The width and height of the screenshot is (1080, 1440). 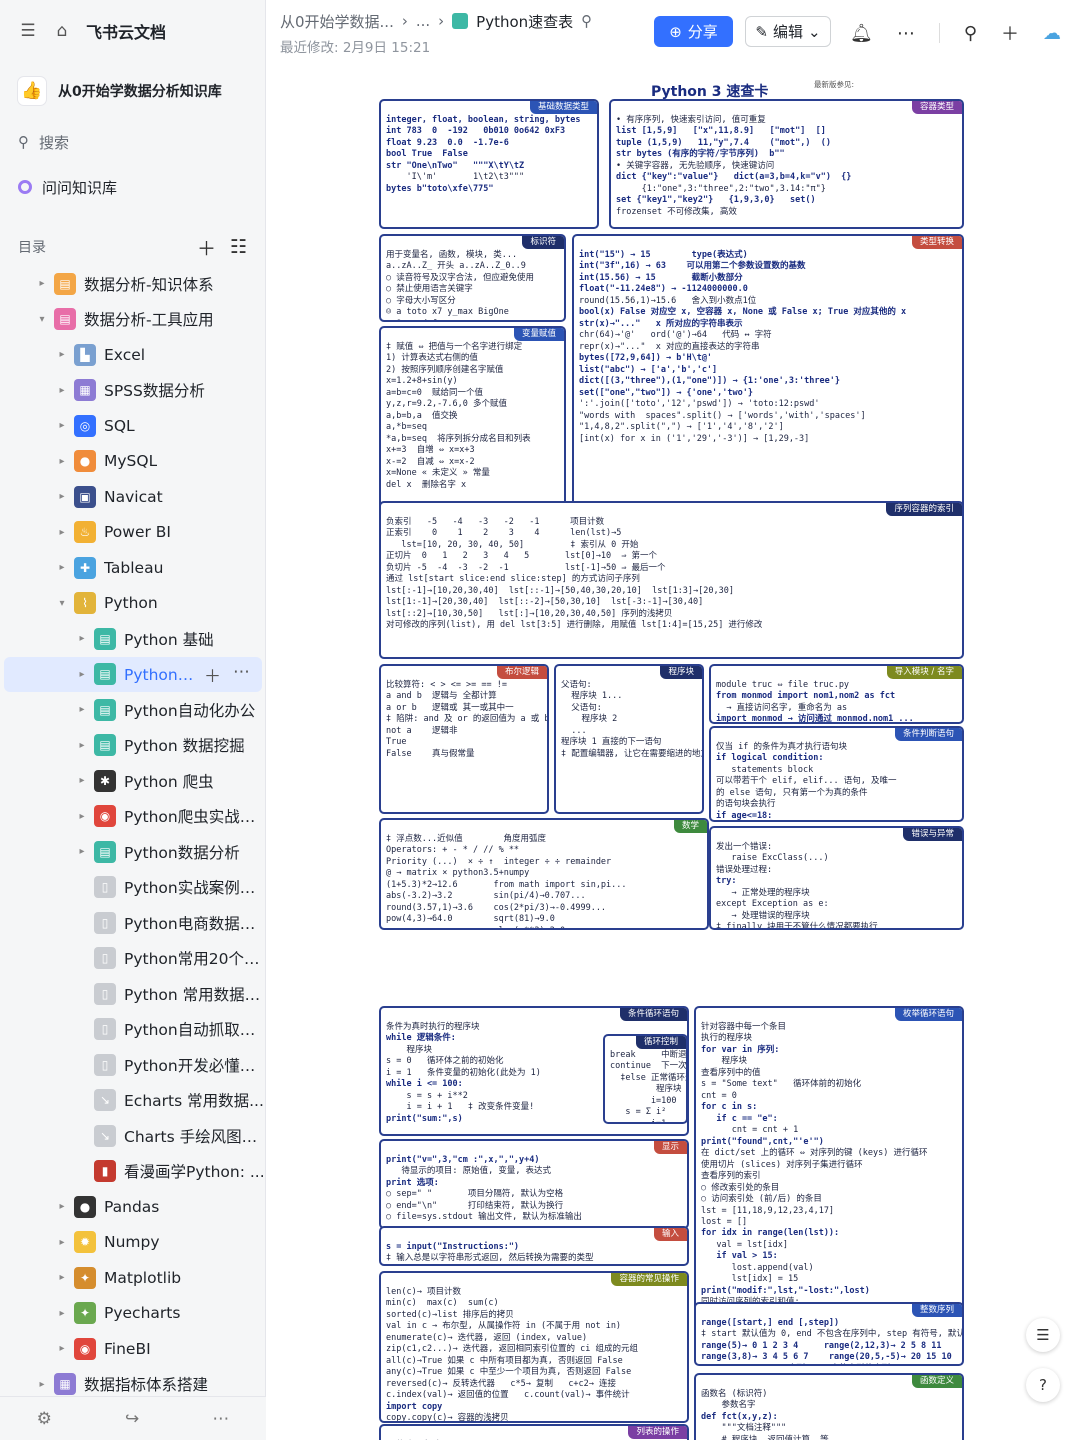 I want to click on home-icon: ⌂, so click(x=62, y=31).